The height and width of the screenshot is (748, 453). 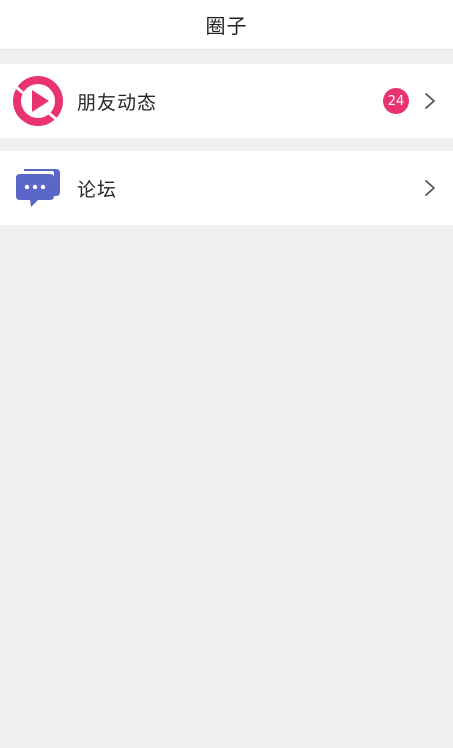 I want to click on play-circle-icon, so click(x=38, y=101).